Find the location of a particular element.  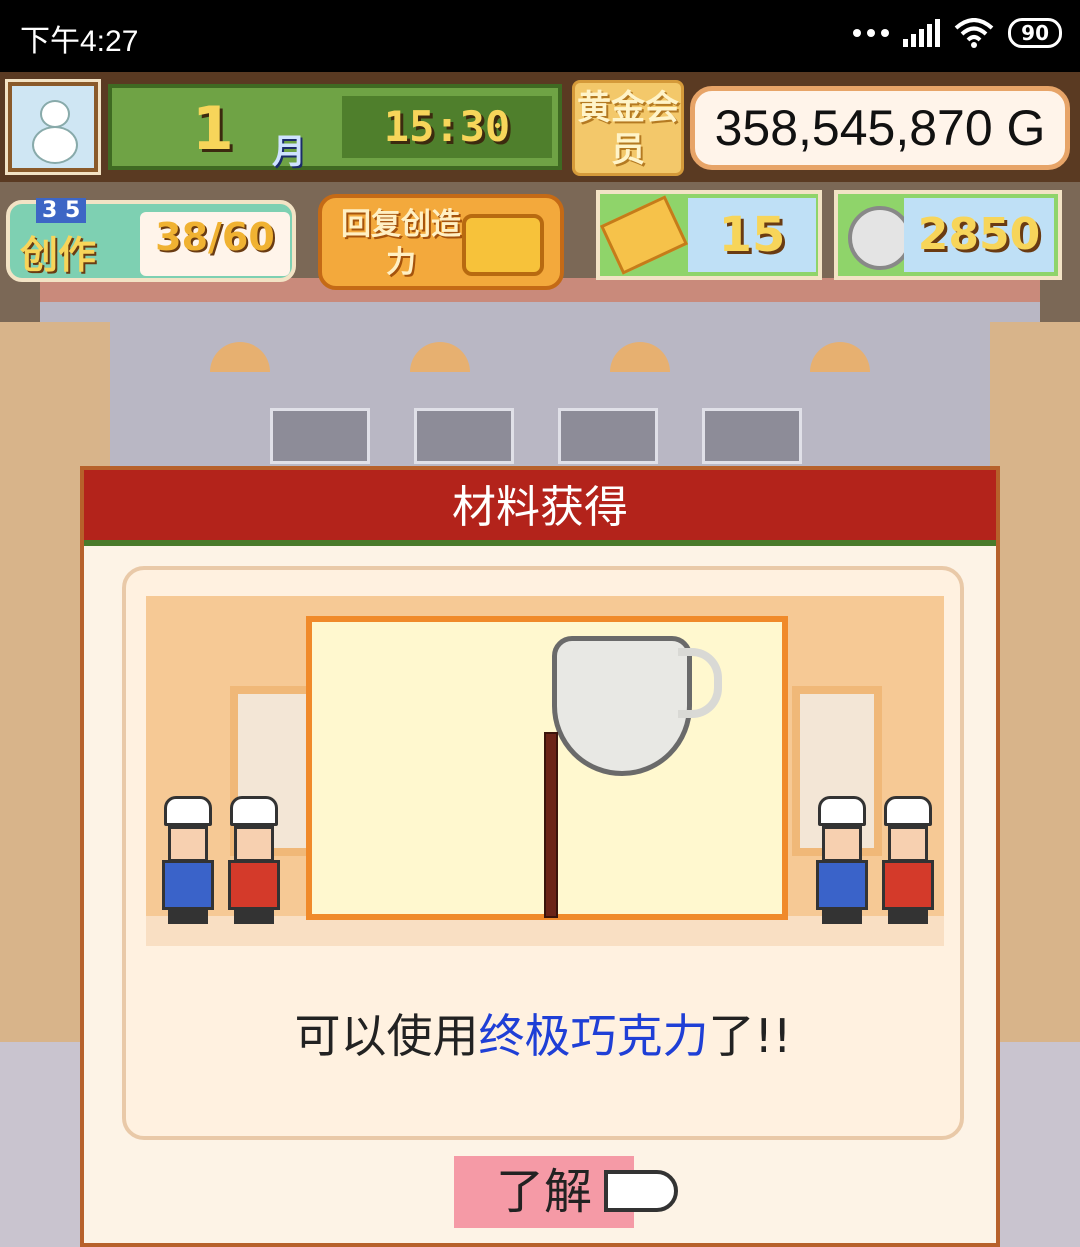

game-hud: 1 月 15:30 黄金会员 358,545,870 G is located at coordinates (540, 127).